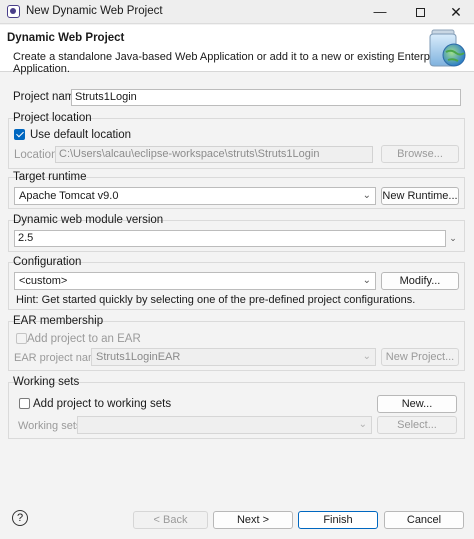 This screenshot has width=474, height=539. Describe the element at coordinates (94, 11) in the screenshot. I see `window-title: New Dynamic Web Project` at that location.